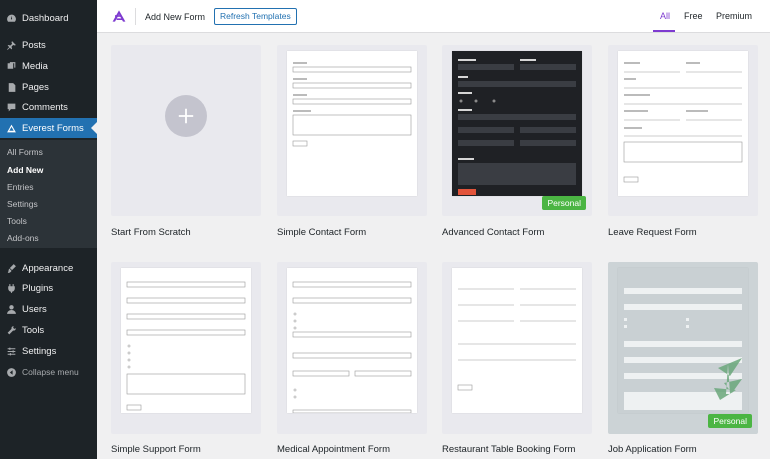 This screenshot has width=770, height=459. What do you see at coordinates (11, 87) in the screenshot?
I see `pages-icon` at bounding box center [11, 87].